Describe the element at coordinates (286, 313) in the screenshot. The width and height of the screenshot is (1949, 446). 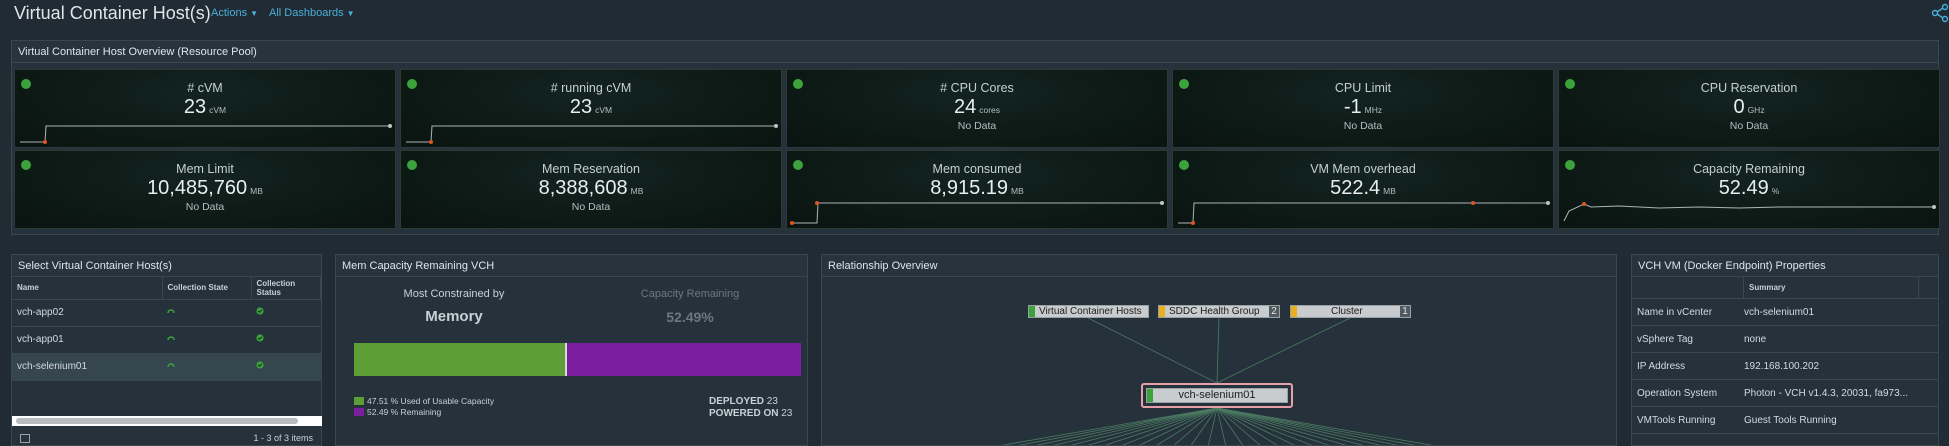
I see `collection-status-cell` at that location.